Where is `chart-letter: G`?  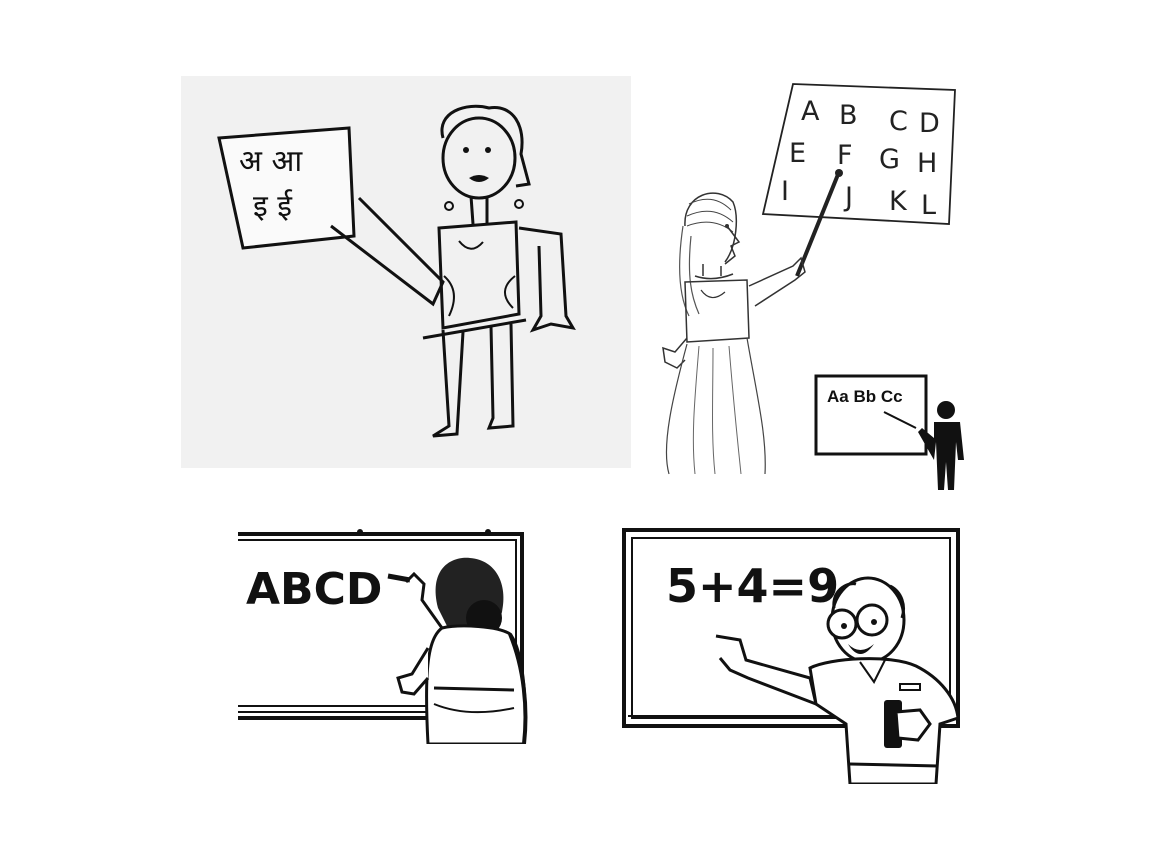 chart-letter: G is located at coordinates (889, 159).